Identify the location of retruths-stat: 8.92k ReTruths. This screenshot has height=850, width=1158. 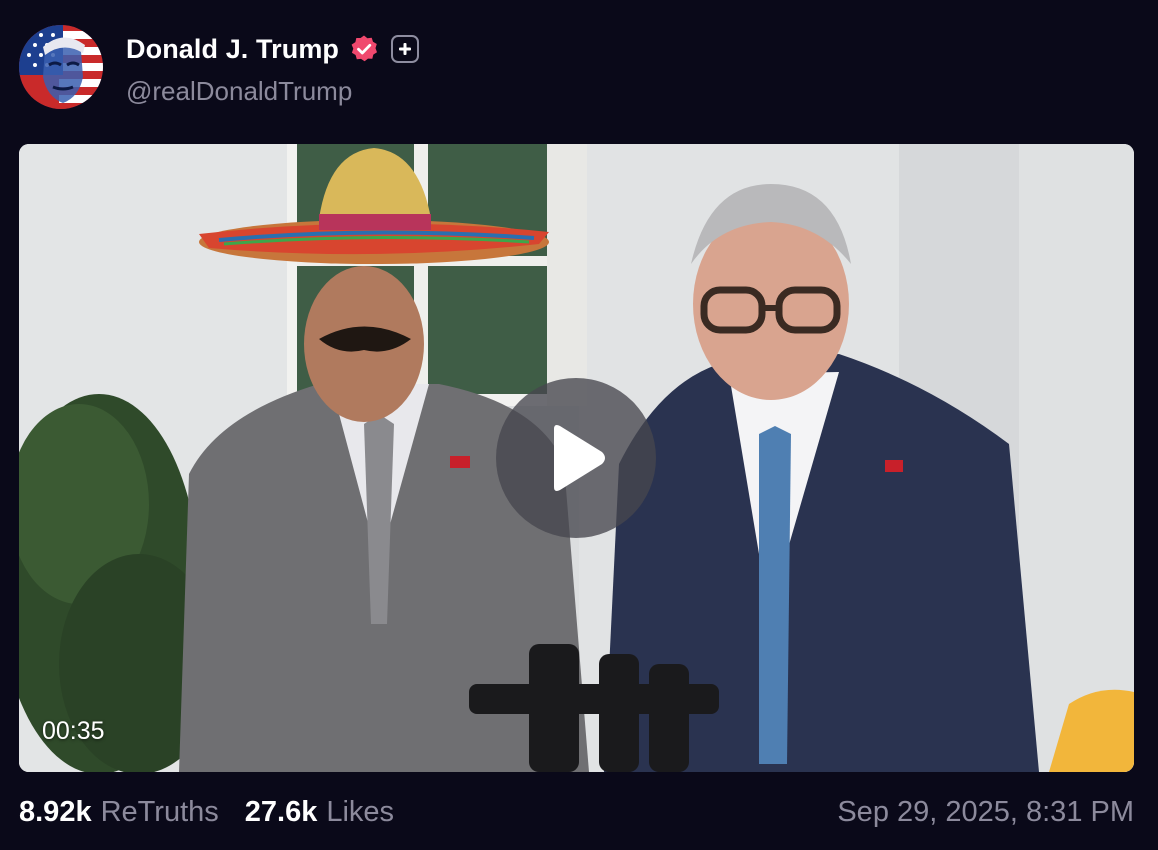
(119, 812).